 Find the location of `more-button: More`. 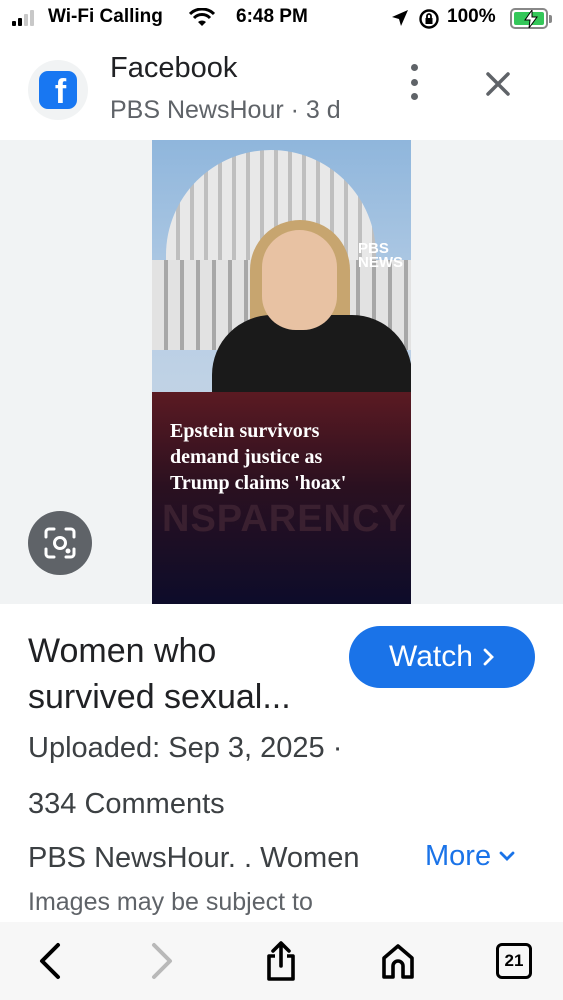

more-button: More is located at coordinates (470, 856).